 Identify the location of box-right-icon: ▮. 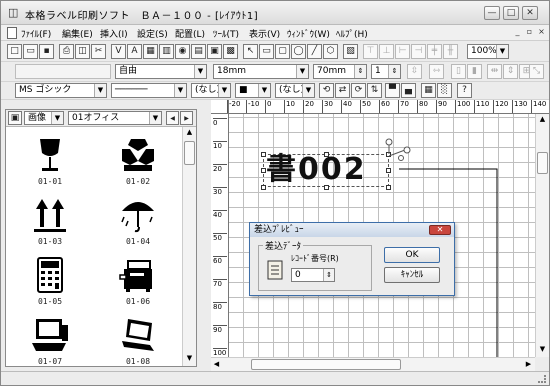
(474, 71).